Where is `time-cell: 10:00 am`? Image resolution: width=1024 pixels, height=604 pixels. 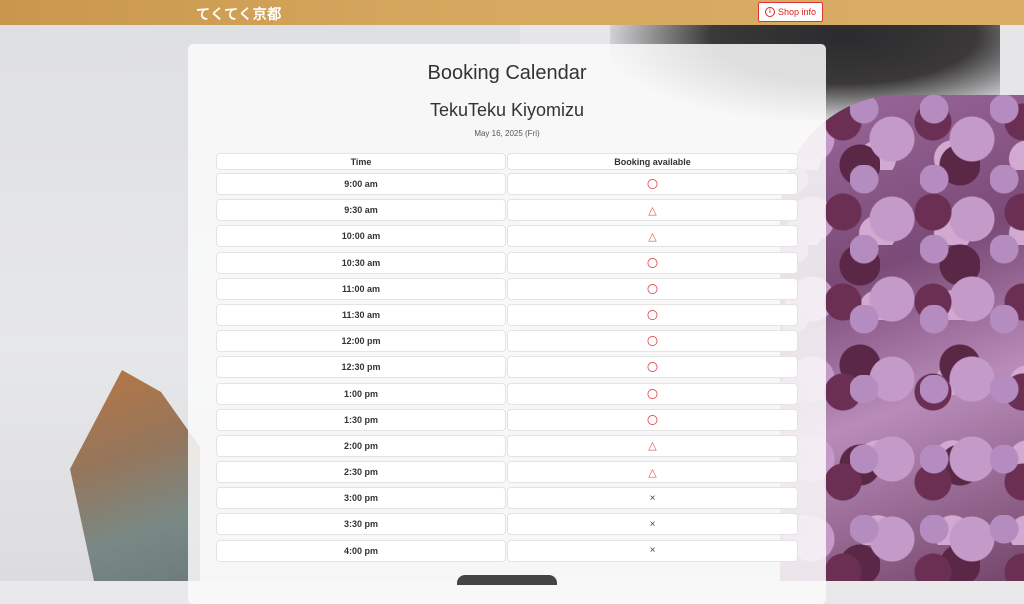
time-cell: 10:00 am is located at coordinates (361, 236).